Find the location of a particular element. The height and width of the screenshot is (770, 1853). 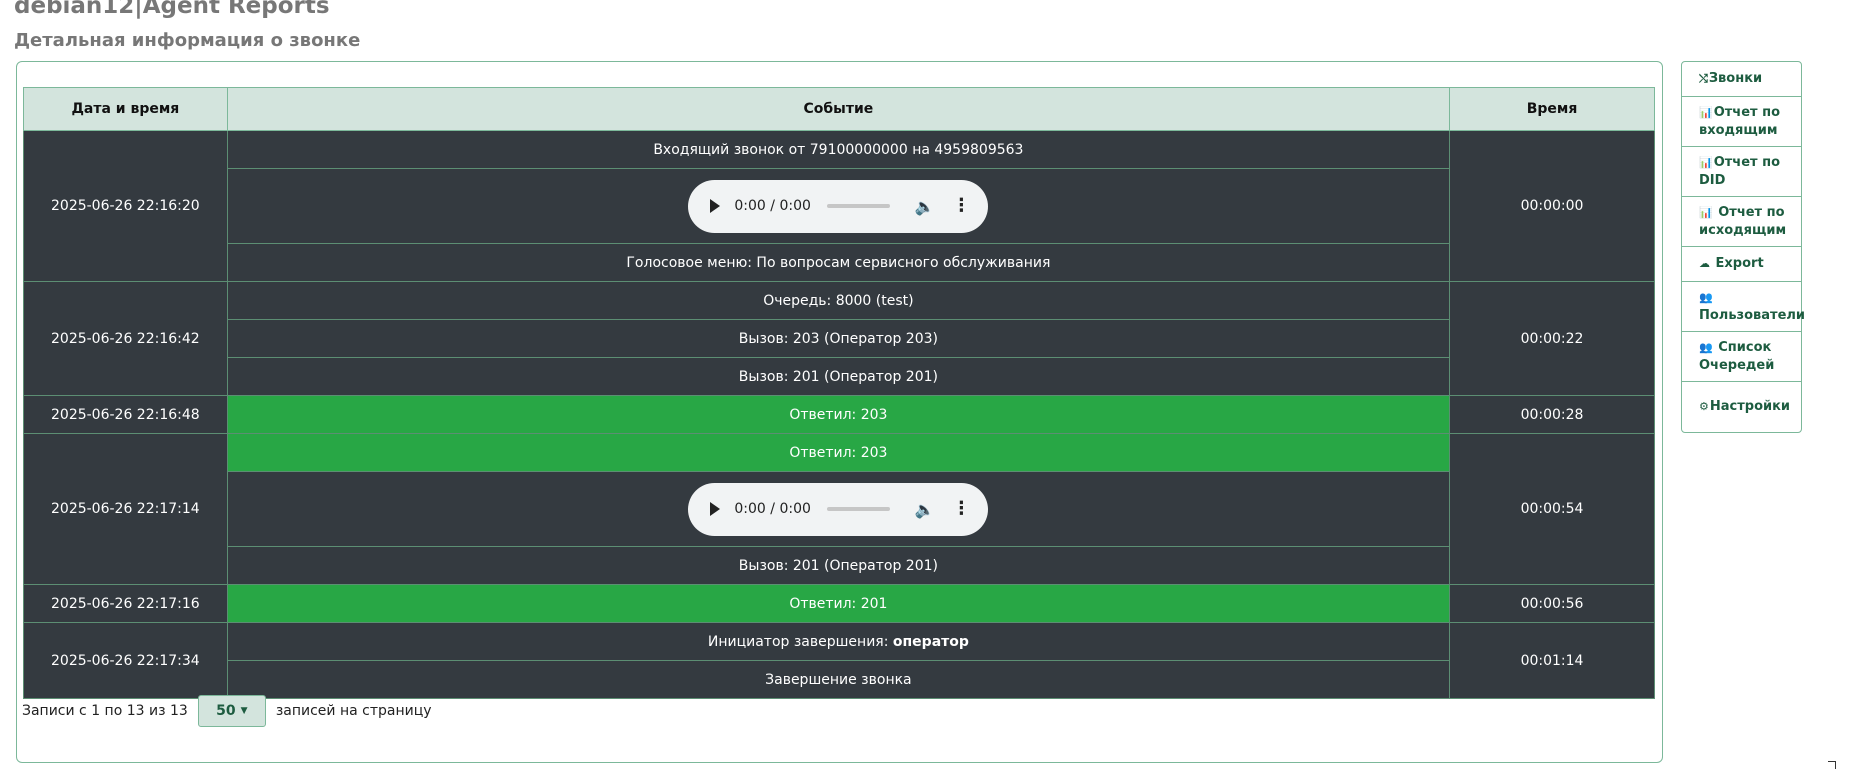

event-text: Завершение звонка is located at coordinates (838, 679).